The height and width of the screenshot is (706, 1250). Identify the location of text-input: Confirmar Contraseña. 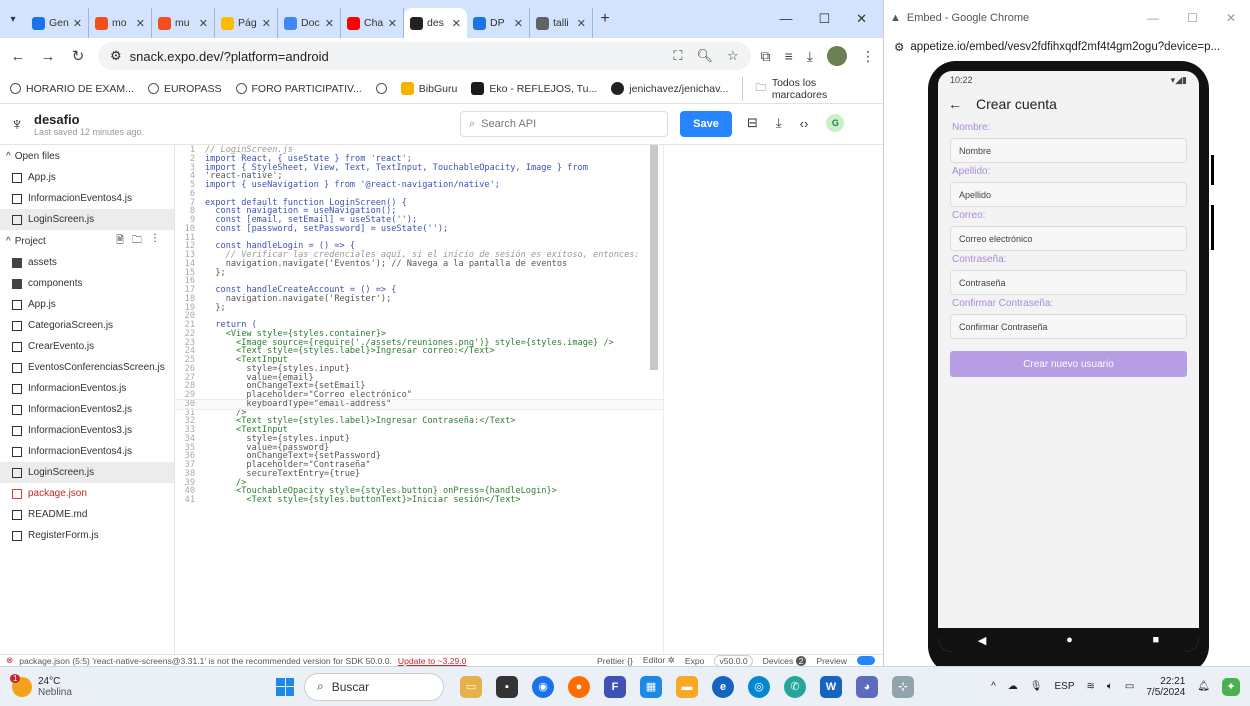
(1068, 326).